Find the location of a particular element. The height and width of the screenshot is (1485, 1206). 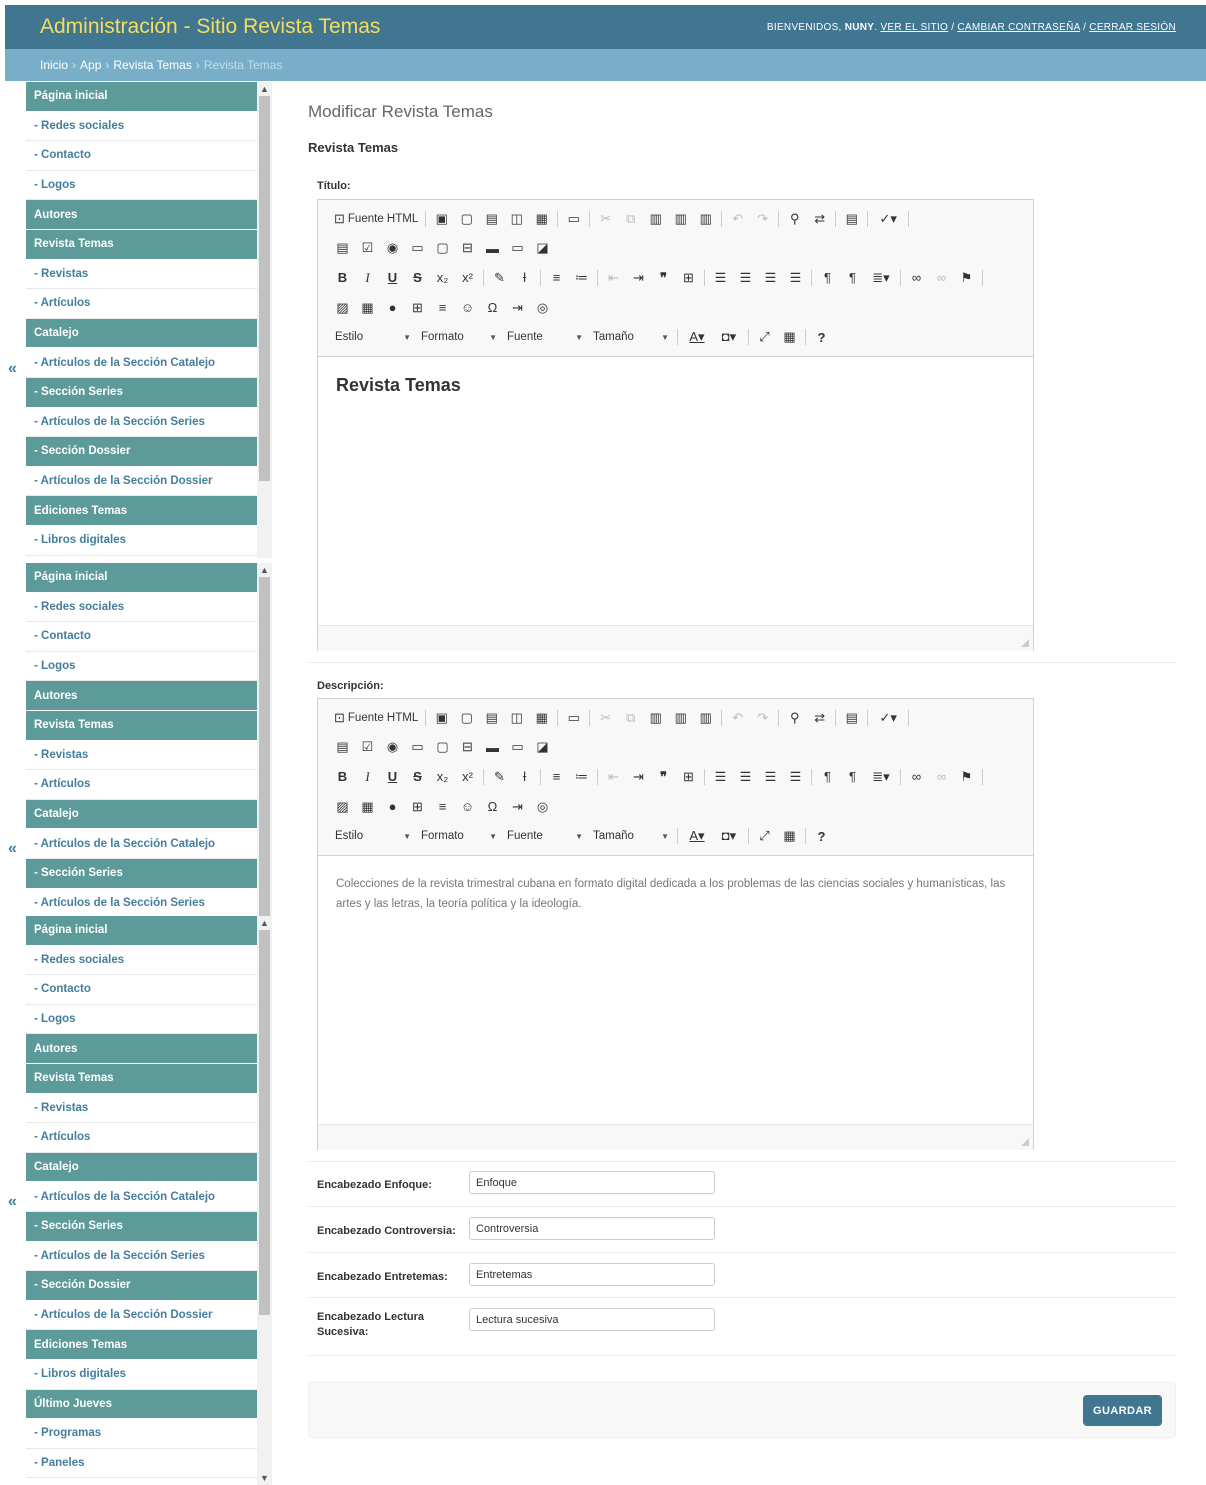

hidden-field-icon: ◪ is located at coordinates (542, 248).